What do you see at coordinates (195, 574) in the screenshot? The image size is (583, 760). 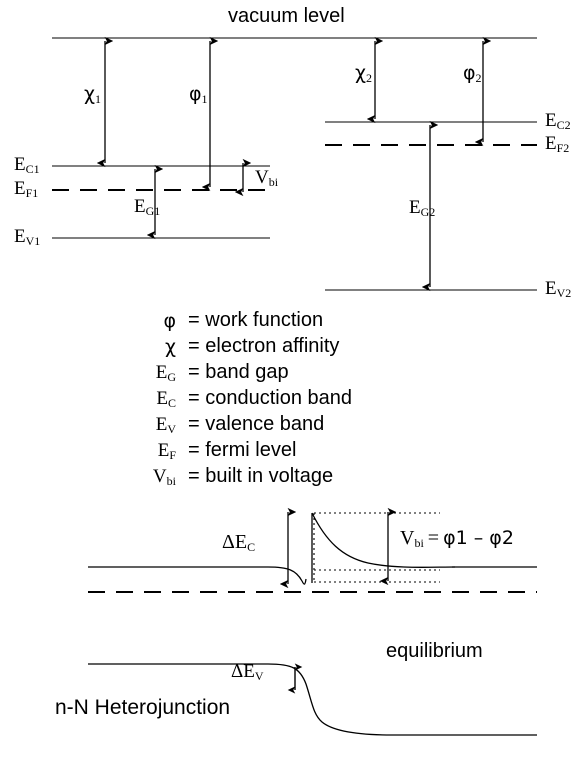 I see `conduction-band-left` at bounding box center [195, 574].